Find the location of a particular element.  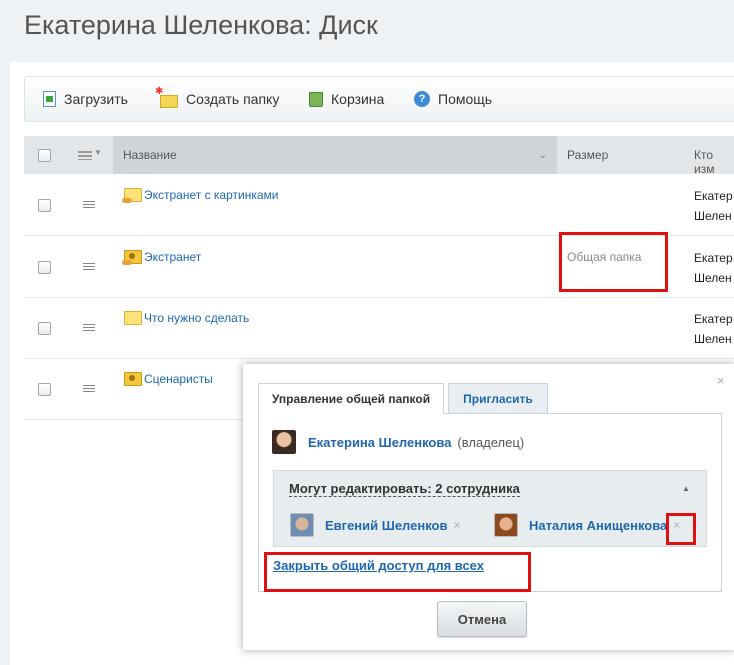

page-title: Екатерина Шеленкова: Диск is located at coordinates (201, 25).